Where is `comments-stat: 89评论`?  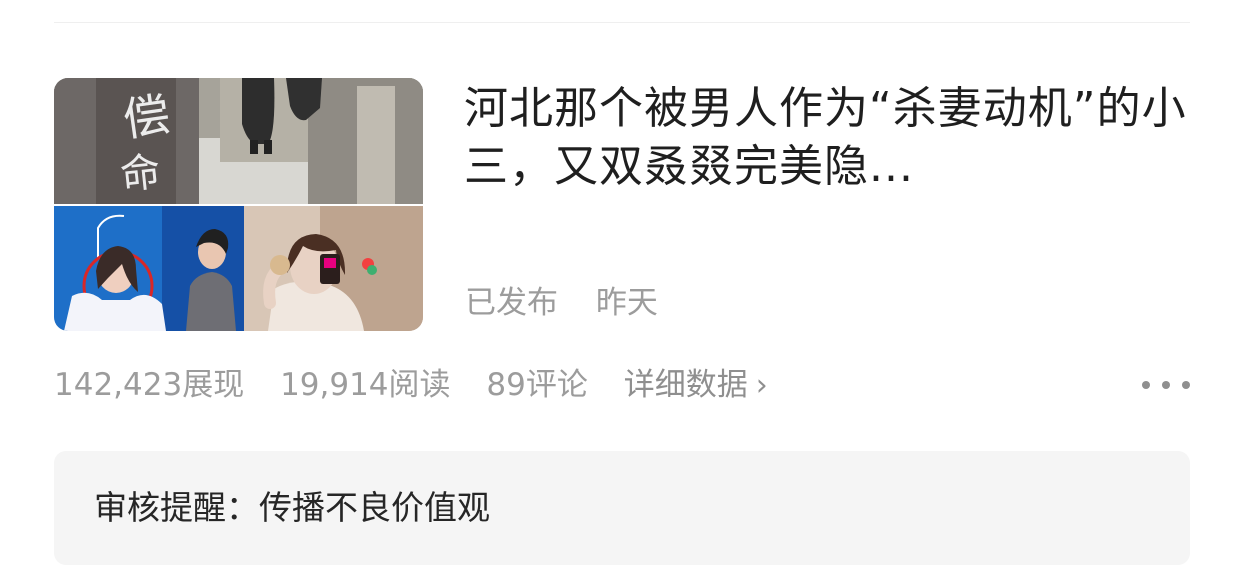 comments-stat: 89评论 is located at coordinates (537, 385).